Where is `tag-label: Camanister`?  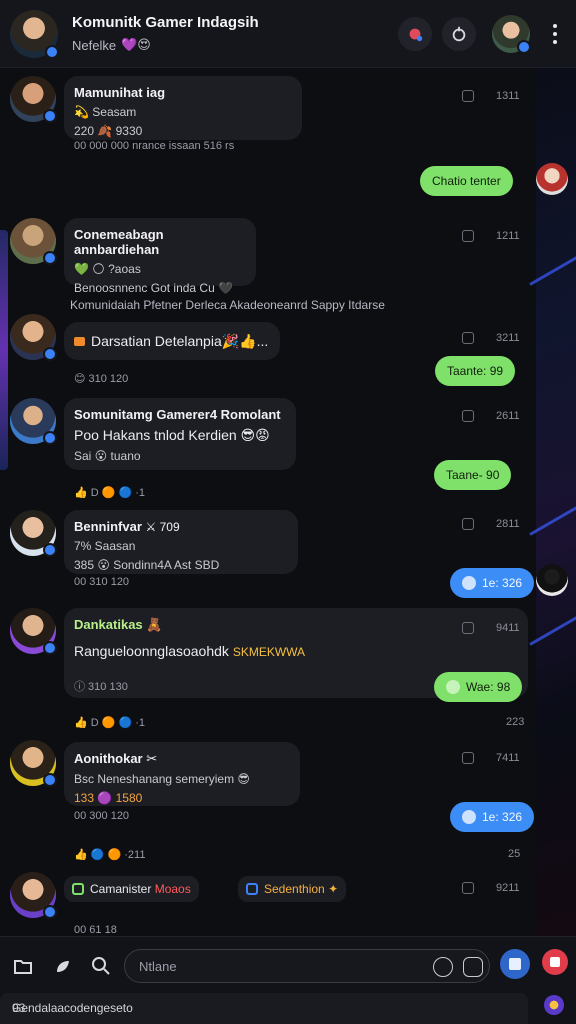
tag-label: Camanister is located at coordinates (121, 889).